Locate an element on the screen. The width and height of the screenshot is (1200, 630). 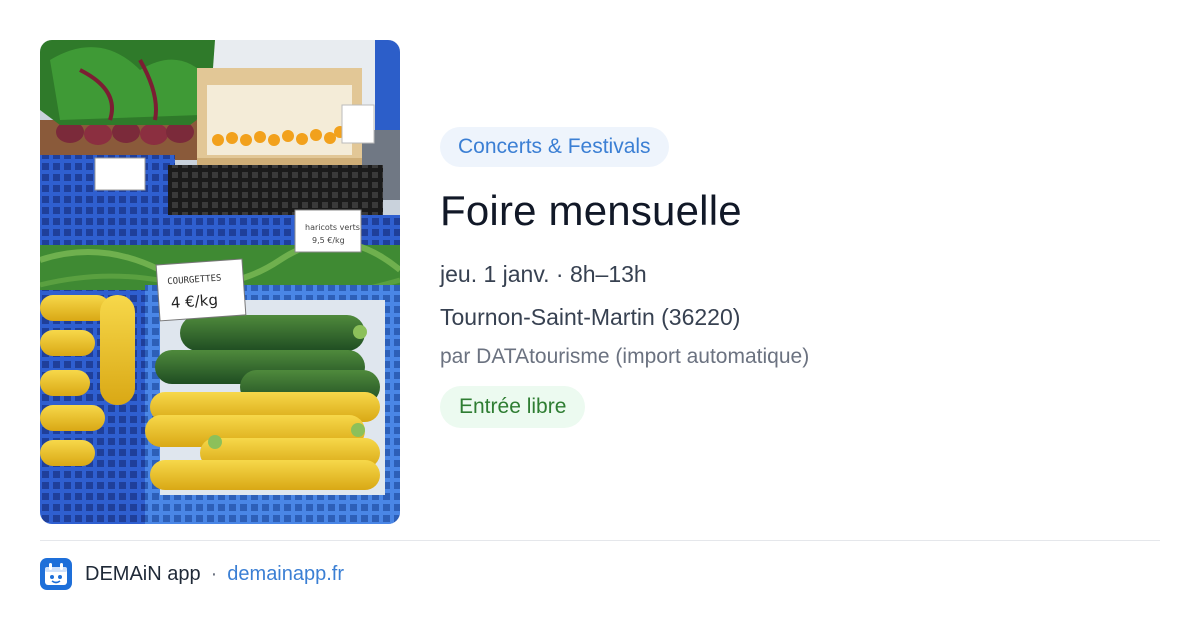
svg-text: haricots verts is located at coordinates (332, 227).